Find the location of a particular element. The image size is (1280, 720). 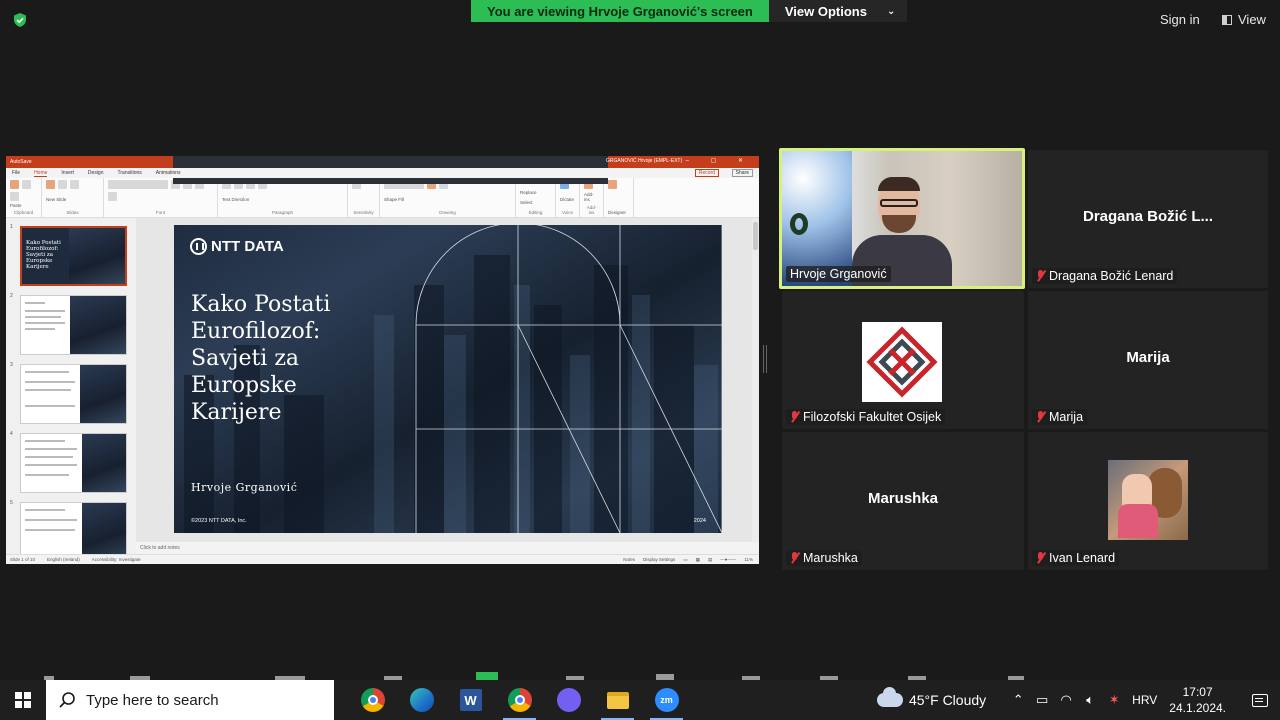

select-label: Select is located at coordinates (535, 202).